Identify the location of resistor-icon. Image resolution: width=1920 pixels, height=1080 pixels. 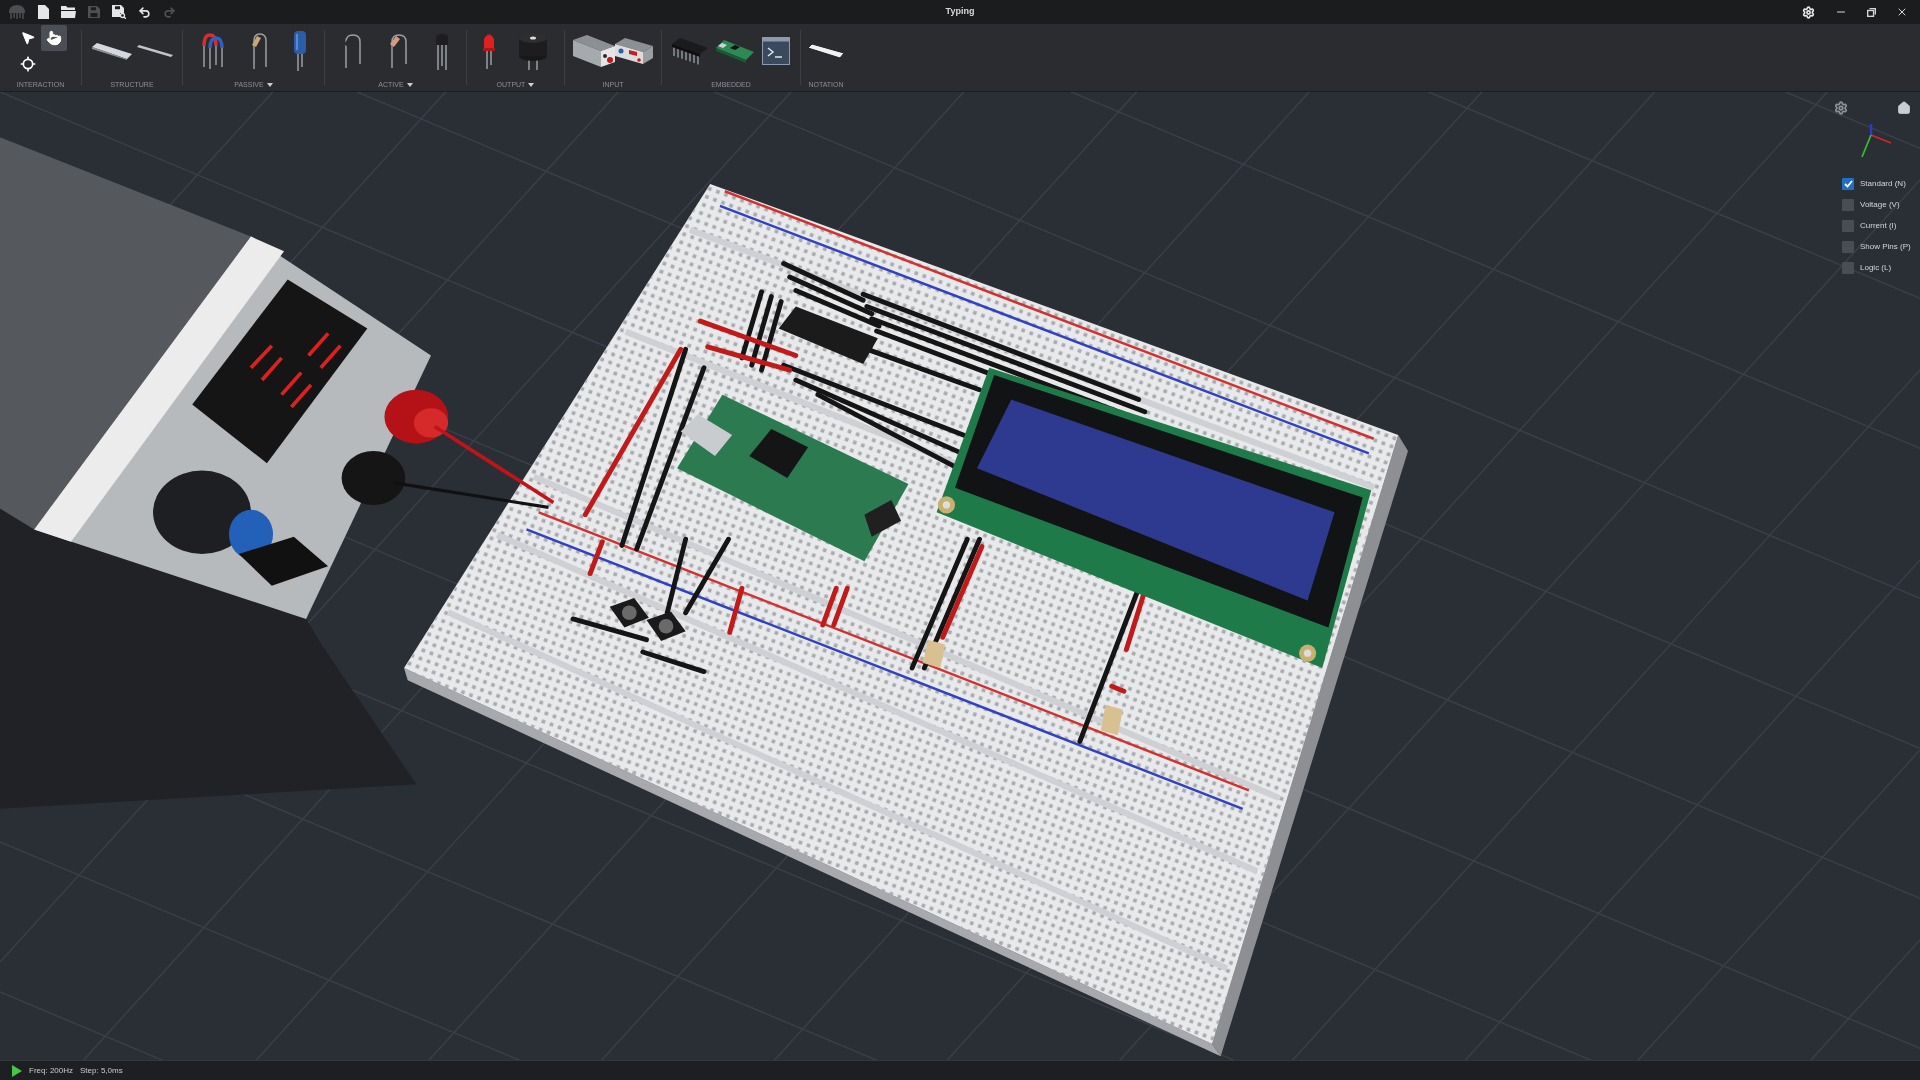
(259, 51).